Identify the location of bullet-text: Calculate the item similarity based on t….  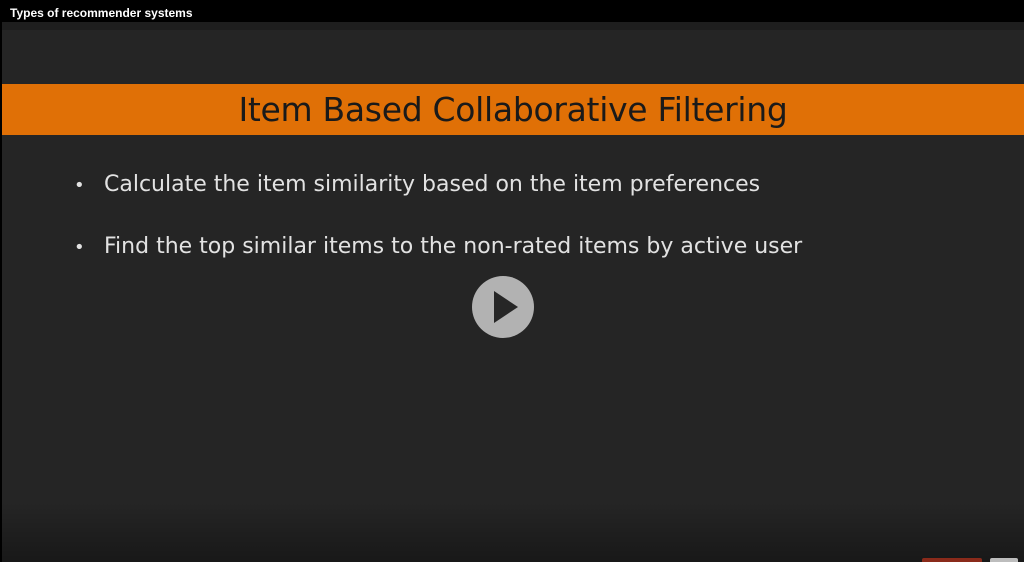
(432, 184).